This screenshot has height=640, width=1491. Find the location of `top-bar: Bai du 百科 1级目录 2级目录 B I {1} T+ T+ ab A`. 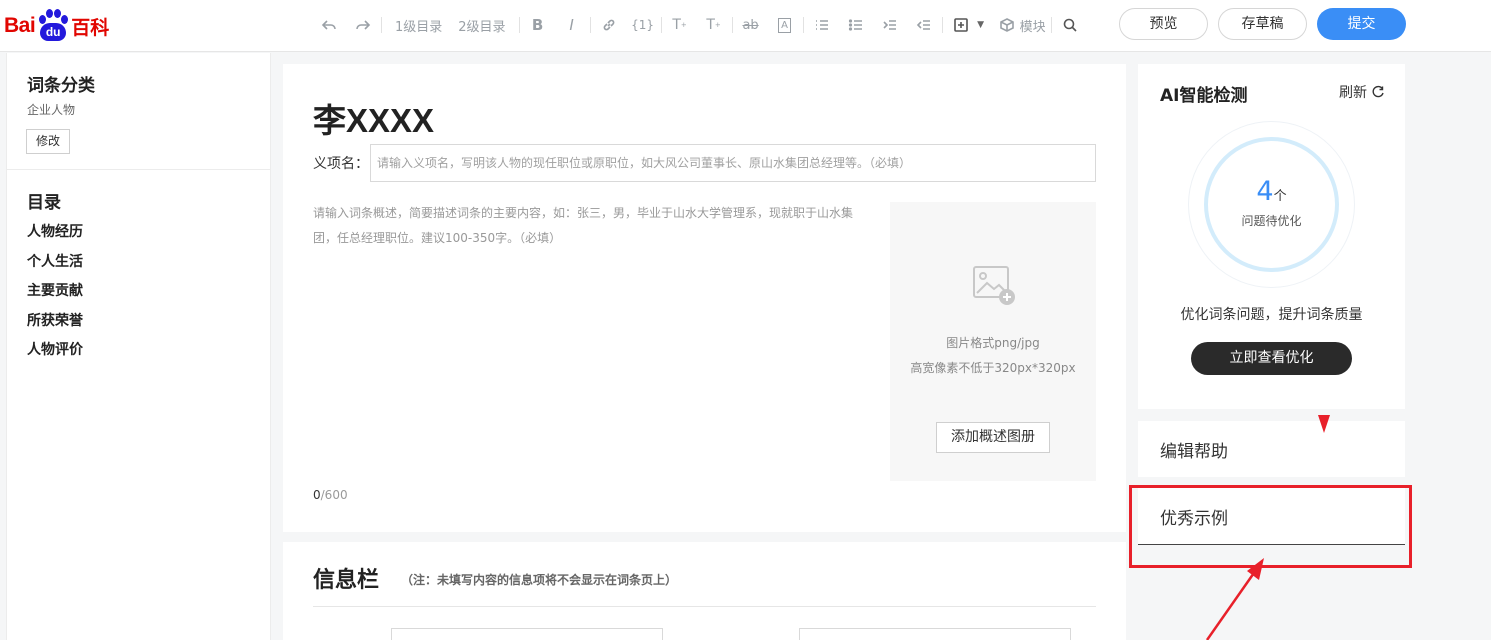

top-bar: Bai du 百科 1级目录 2级目录 B I {1} T+ T+ ab A is located at coordinates (745, 26).